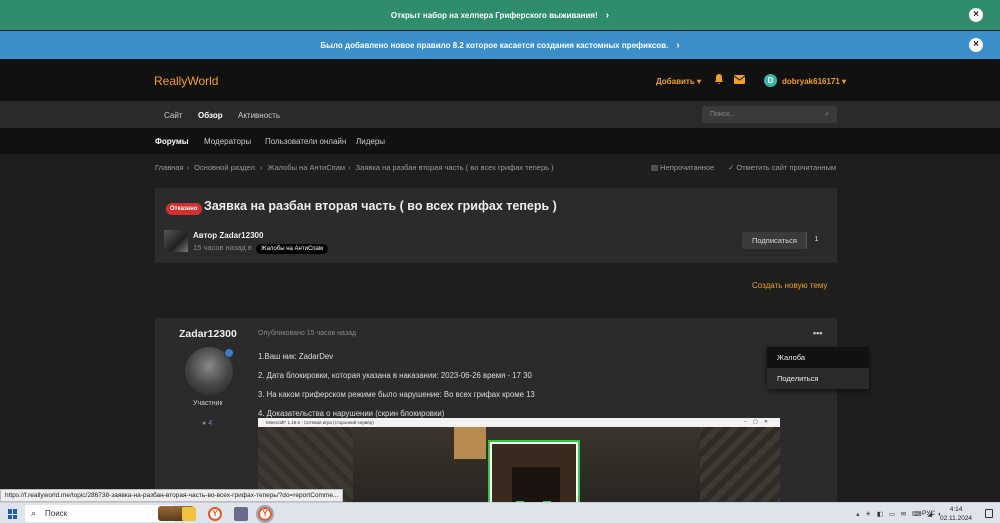 This screenshot has width=1000, height=523. Describe the element at coordinates (307, 333) in the screenshot. I see `post-date: Опубликовано 15 часов назад` at that location.